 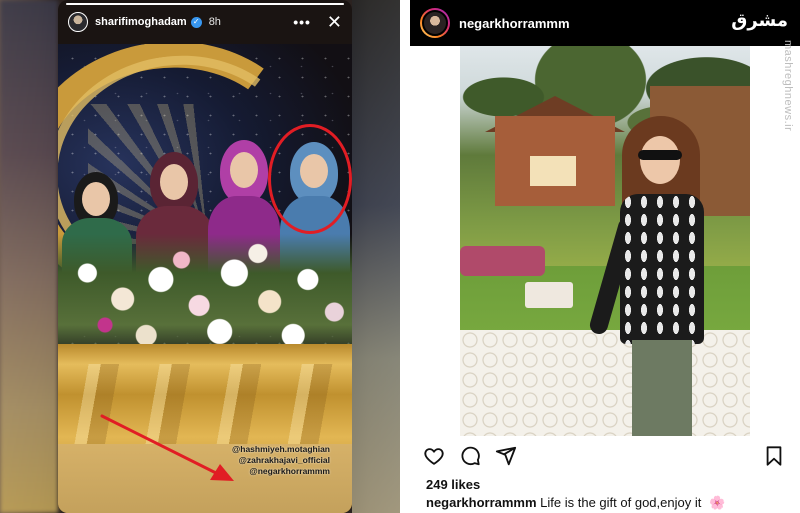 I want to click on likes-count: 249 likes, so click(x=453, y=484).